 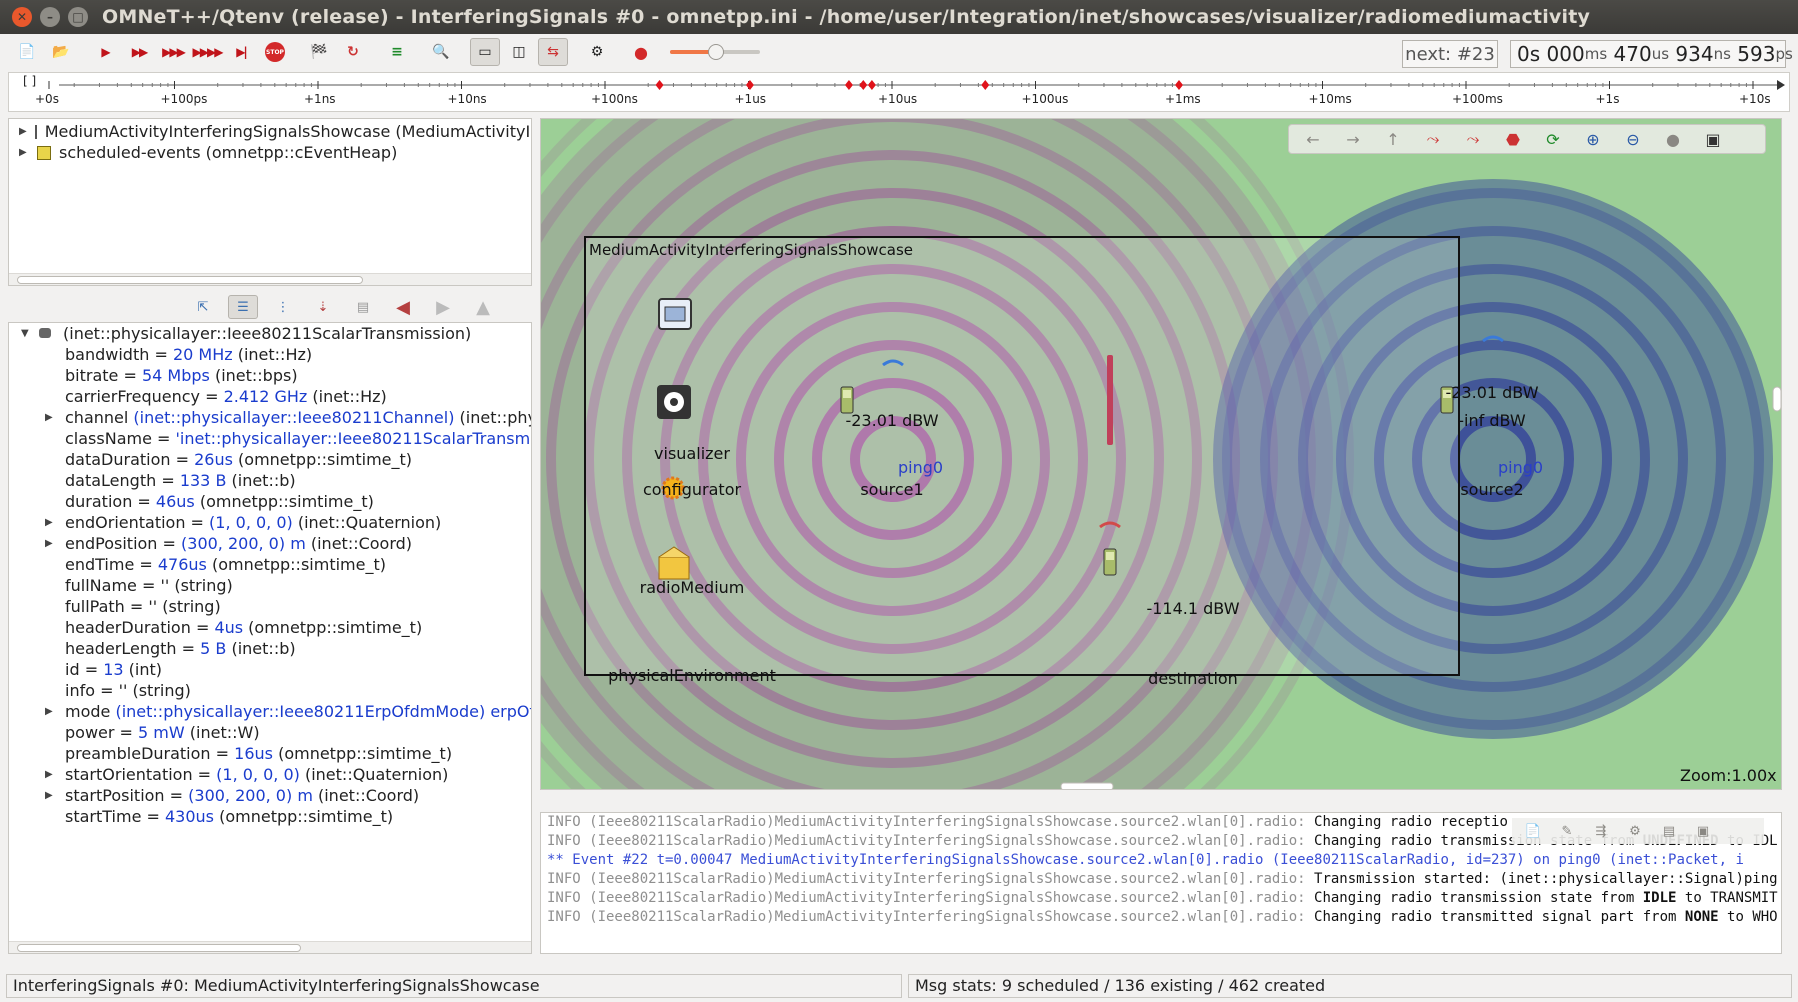 I want to click on tree-mode-icon: ☰, so click(x=243, y=307).